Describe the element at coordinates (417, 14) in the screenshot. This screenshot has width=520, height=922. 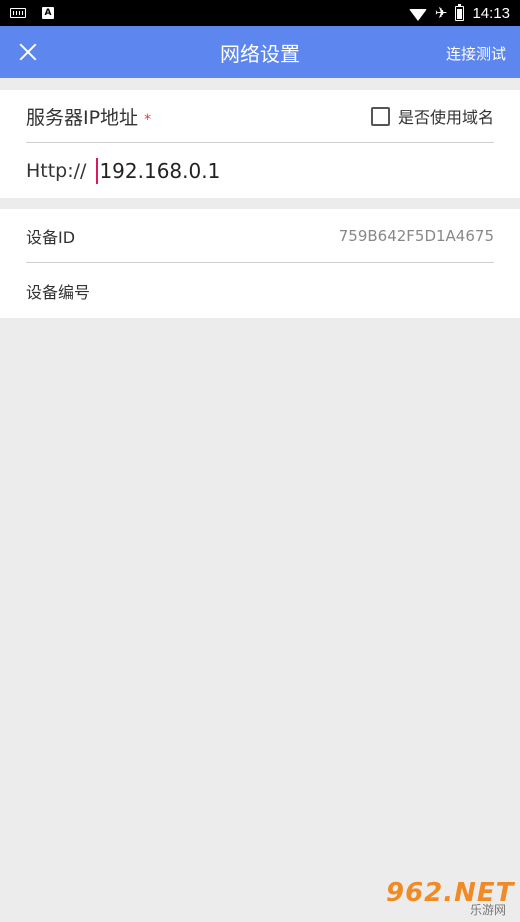
I see `wifi-icon` at that location.